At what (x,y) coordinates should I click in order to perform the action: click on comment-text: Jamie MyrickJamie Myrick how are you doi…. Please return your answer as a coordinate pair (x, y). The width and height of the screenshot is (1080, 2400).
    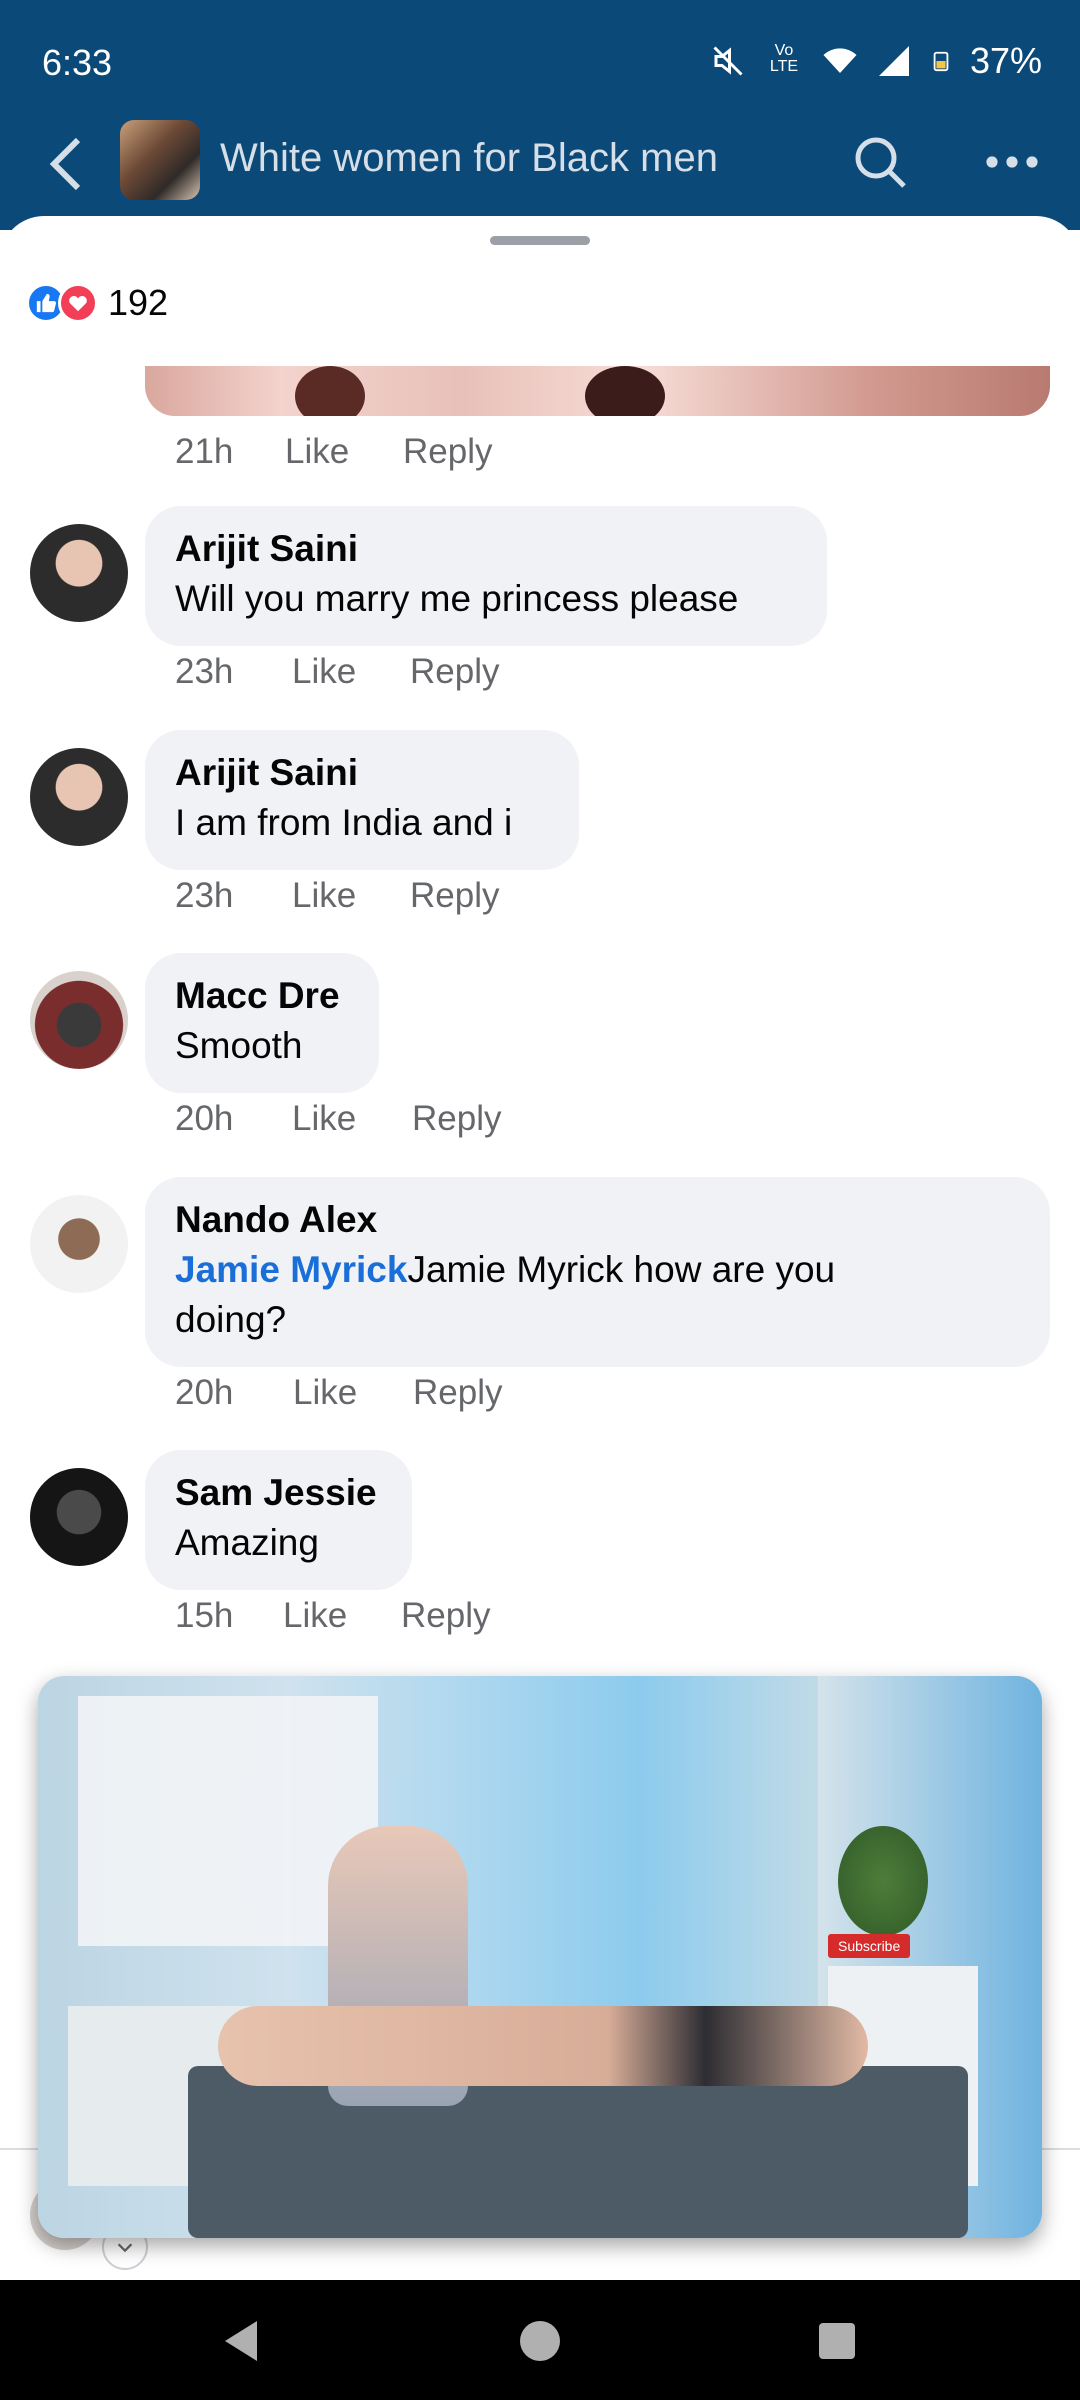
    Looking at the image, I should click on (555, 1295).